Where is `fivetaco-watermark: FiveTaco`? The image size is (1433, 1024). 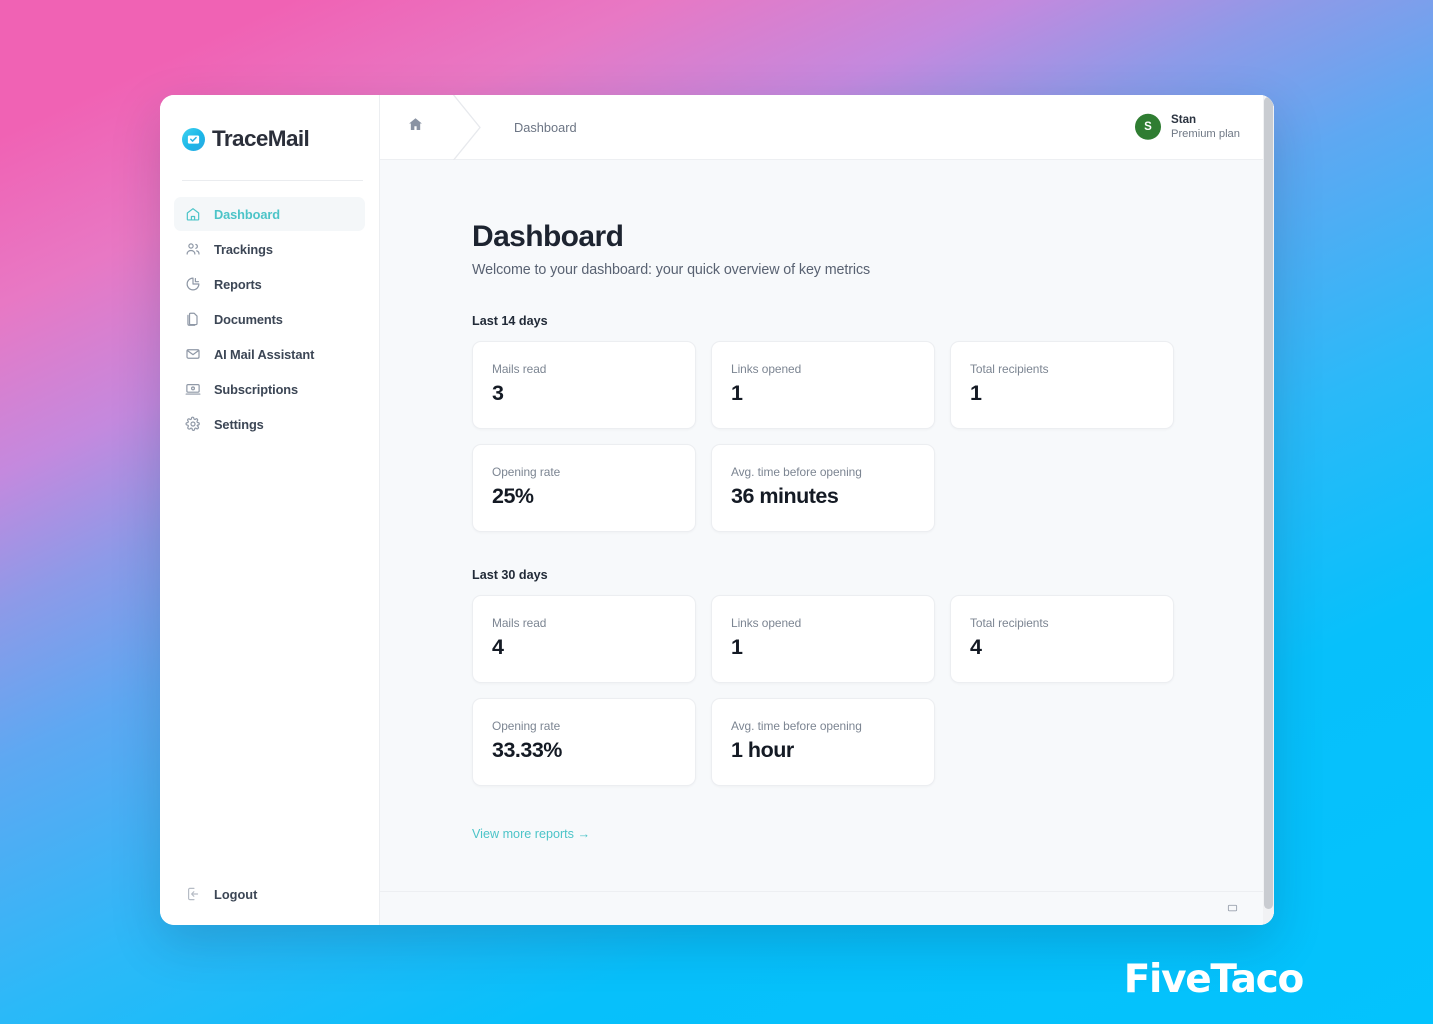 fivetaco-watermark: FiveTaco is located at coordinates (1214, 979).